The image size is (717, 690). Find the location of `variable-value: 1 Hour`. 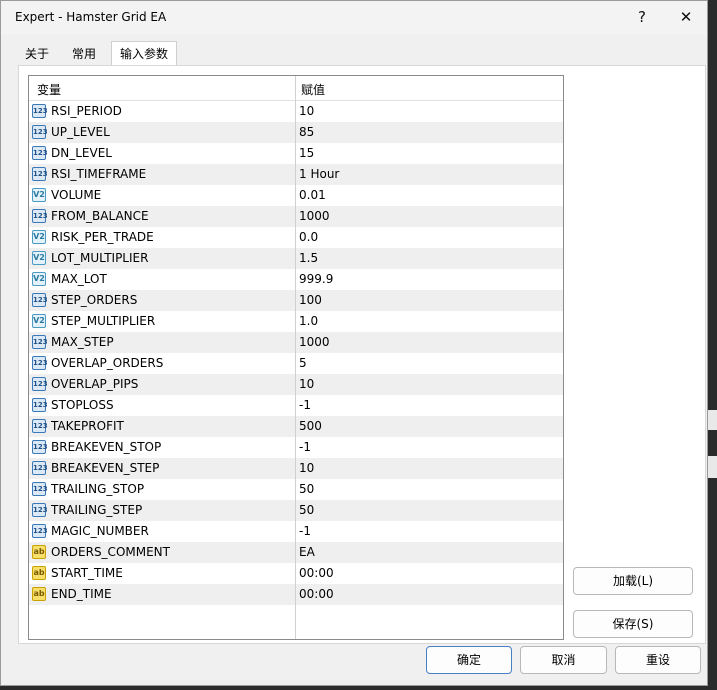

variable-value: 1 Hour is located at coordinates (319, 174).